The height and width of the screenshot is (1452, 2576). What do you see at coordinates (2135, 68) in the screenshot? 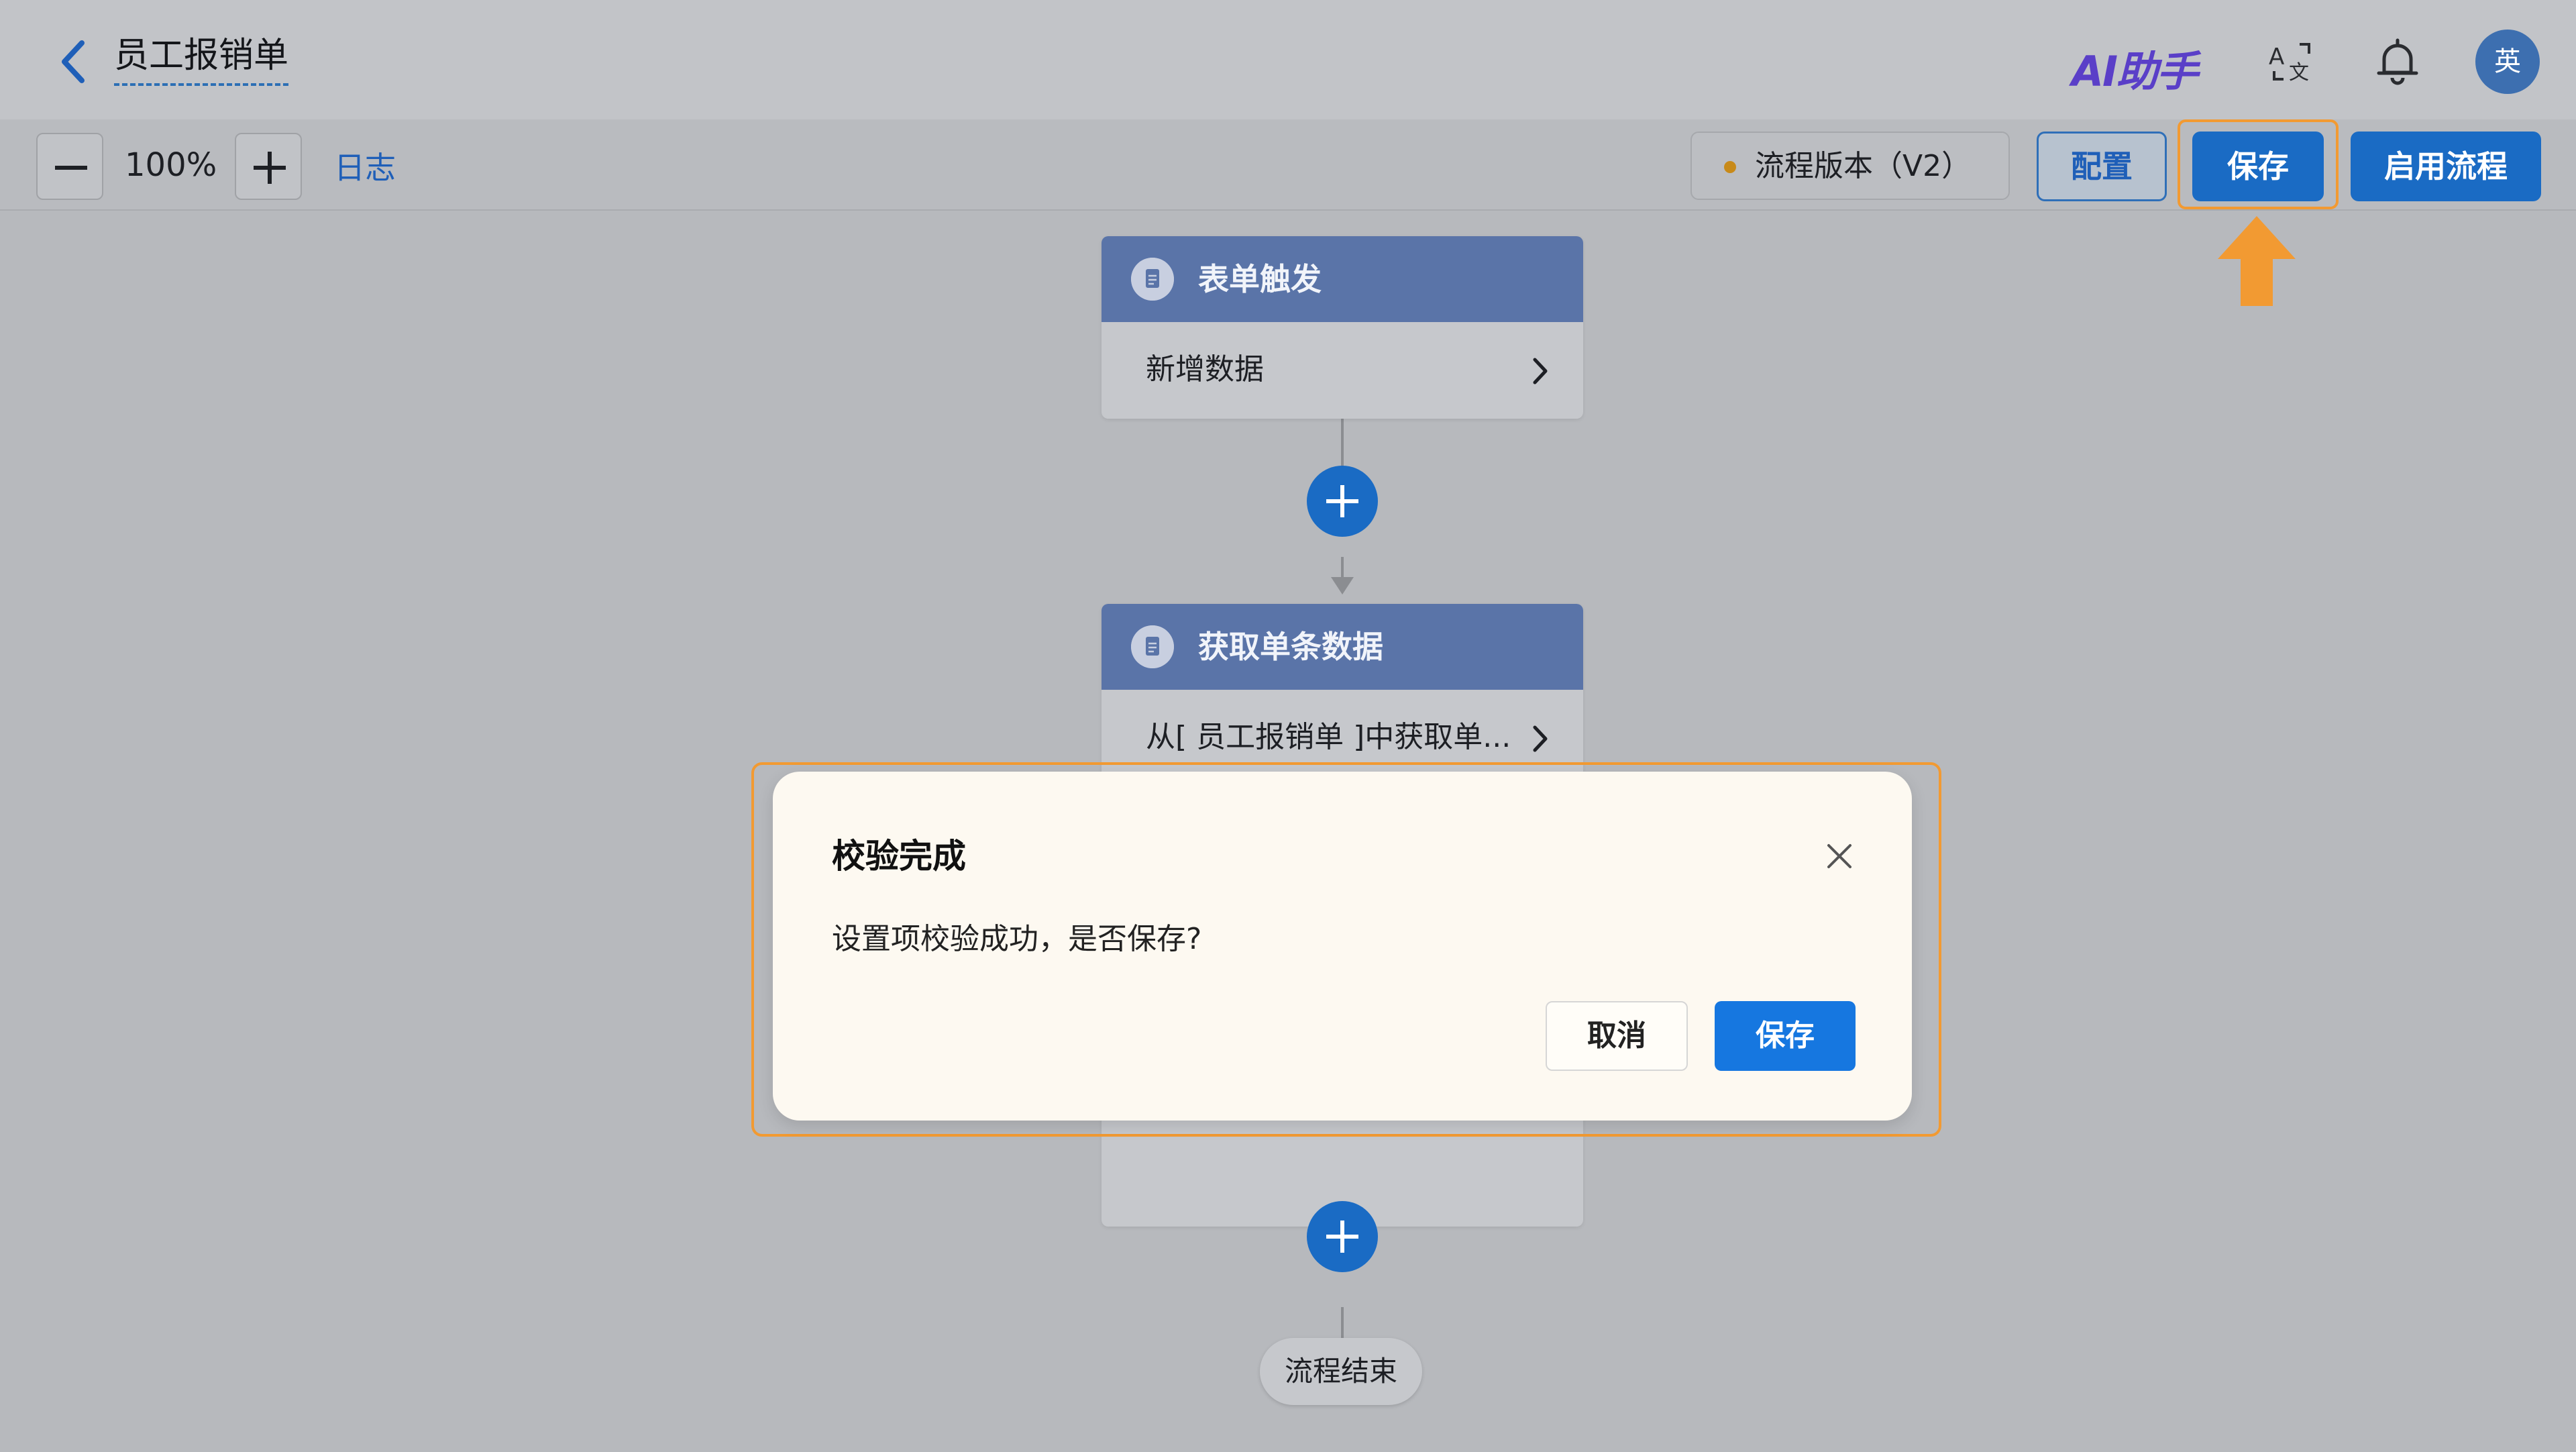
I see `ai-assistant-button: AI助手` at bounding box center [2135, 68].